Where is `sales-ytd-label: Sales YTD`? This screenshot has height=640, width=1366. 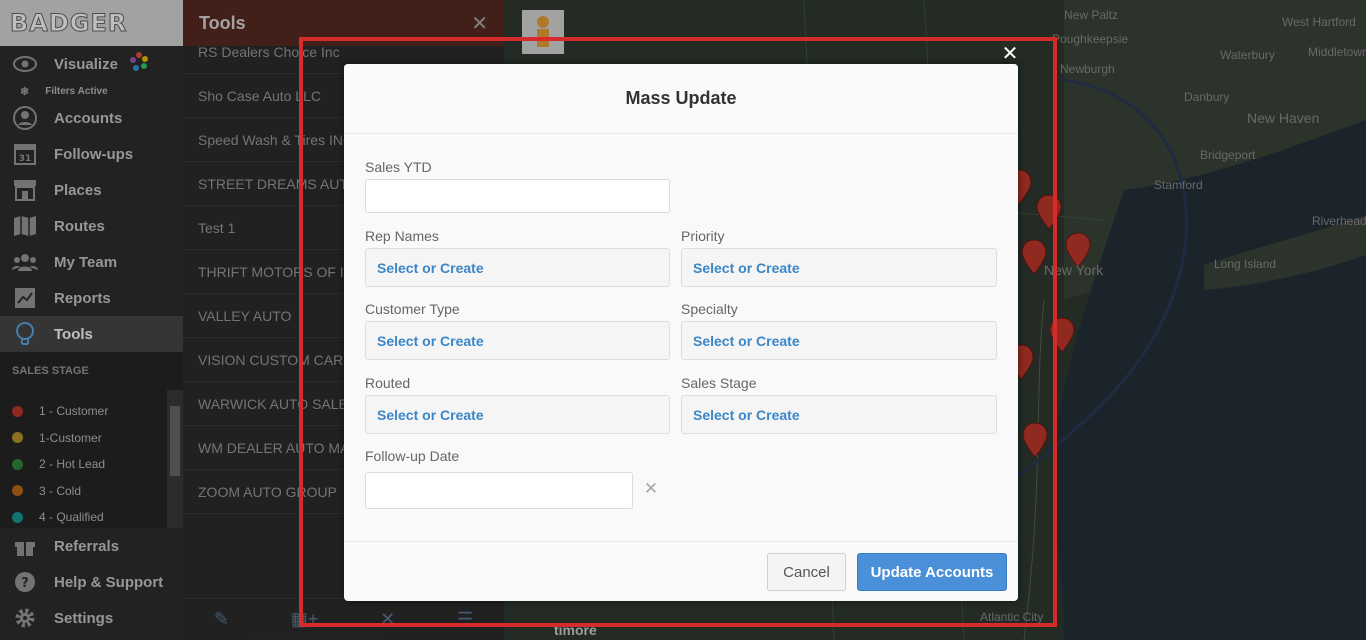 sales-ytd-label: Sales YTD is located at coordinates (398, 167).